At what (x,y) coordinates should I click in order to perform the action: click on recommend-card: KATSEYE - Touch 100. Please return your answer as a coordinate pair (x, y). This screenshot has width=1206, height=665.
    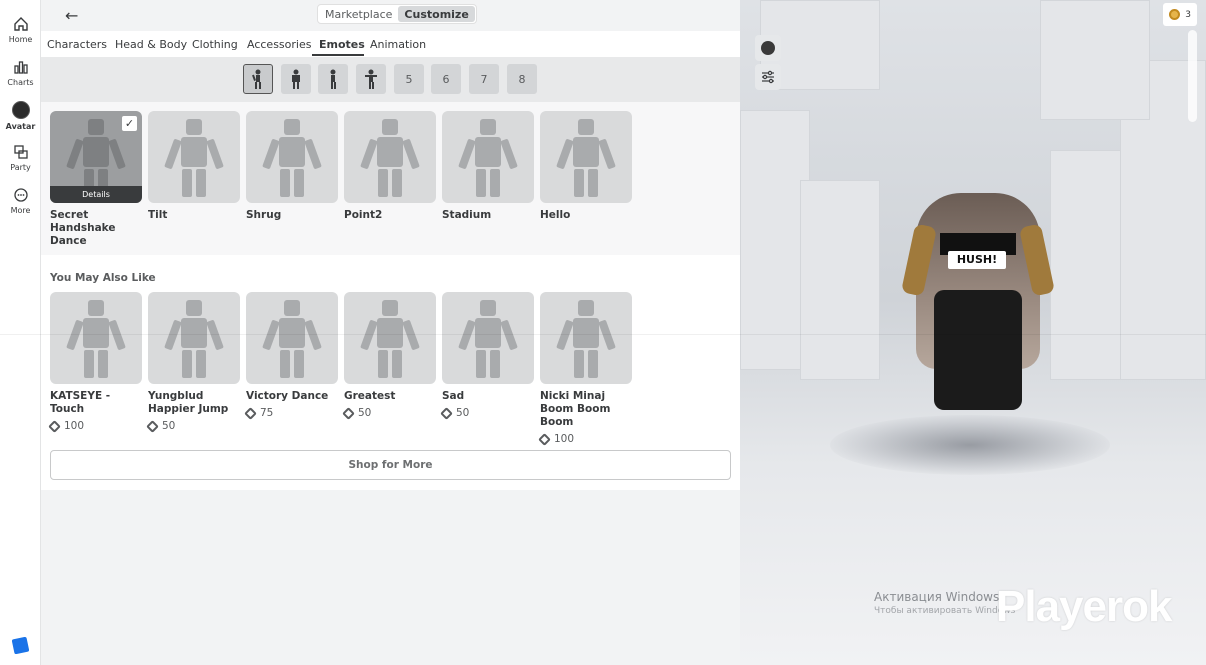
    Looking at the image, I should click on (95, 362).